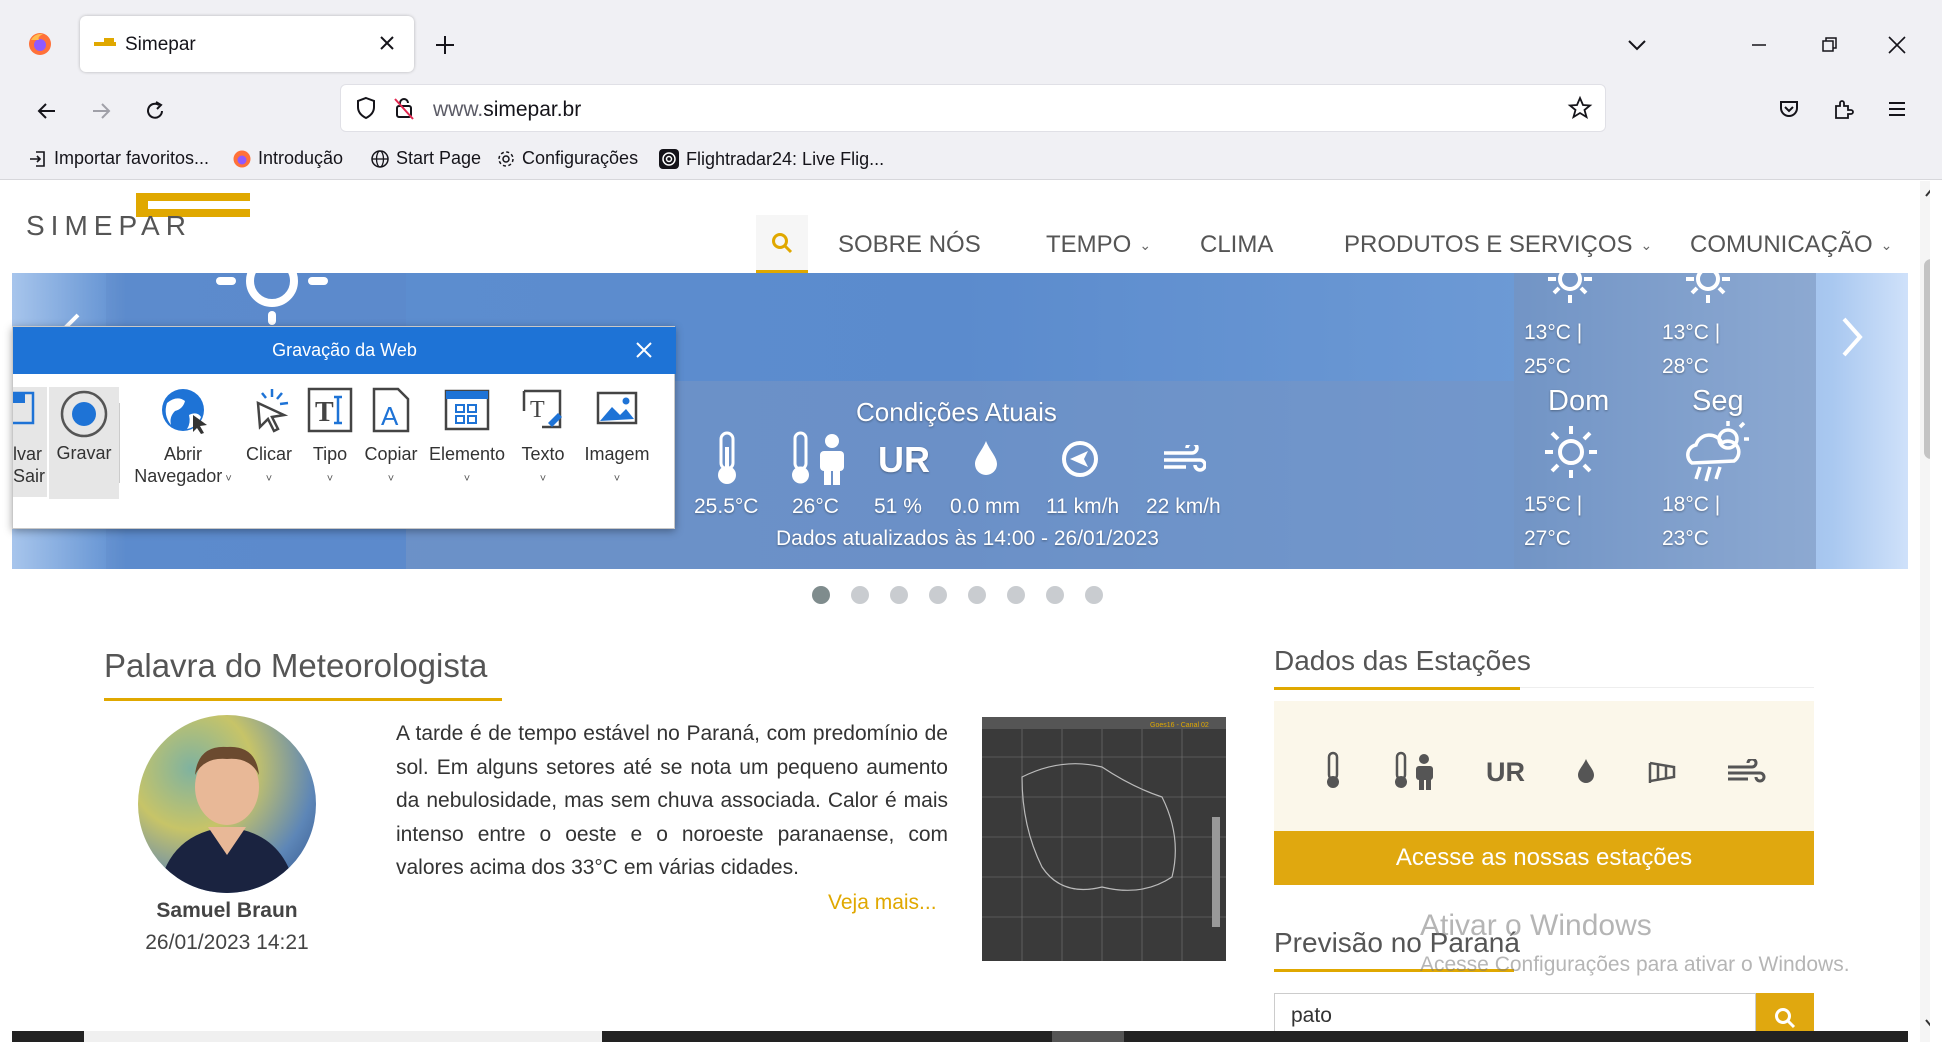 The width and height of the screenshot is (1942, 1042). I want to click on bookmark-configuracoes: Configurações, so click(567, 158).